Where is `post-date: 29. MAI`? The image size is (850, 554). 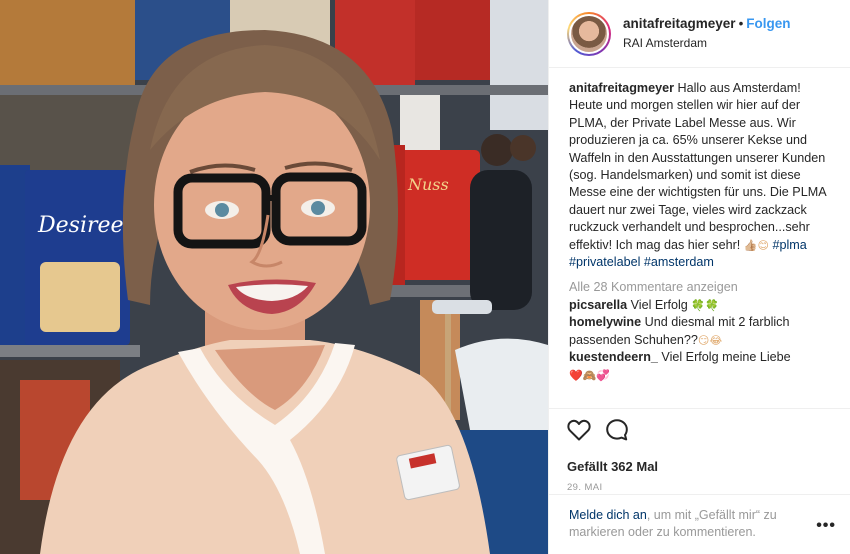
post-date: 29. MAI is located at coordinates (700, 487).